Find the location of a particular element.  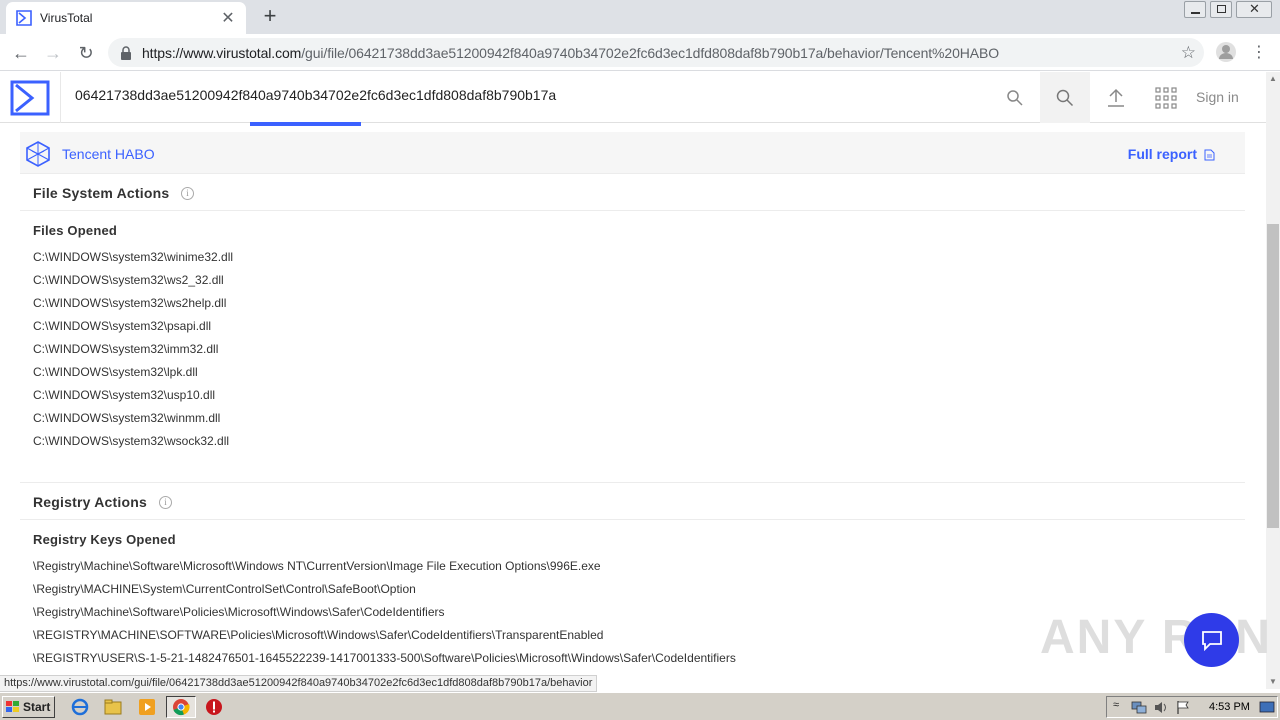

sign-in-link: Sign in is located at coordinates (1217, 97).